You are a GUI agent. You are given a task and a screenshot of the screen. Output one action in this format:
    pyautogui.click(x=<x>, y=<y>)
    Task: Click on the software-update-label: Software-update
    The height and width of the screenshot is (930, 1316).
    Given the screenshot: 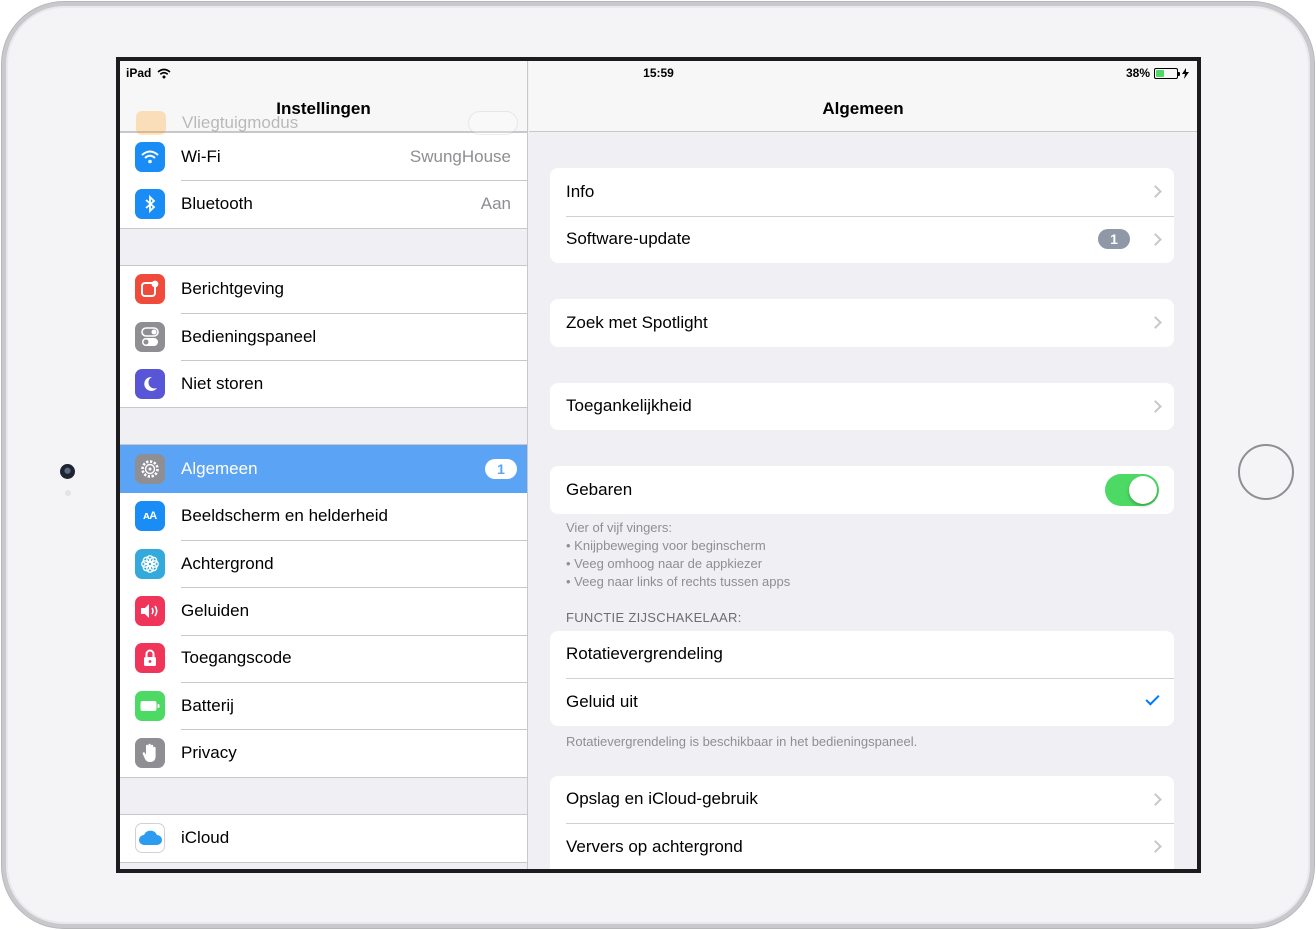 What is the action you would take?
    pyautogui.click(x=628, y=239)
    